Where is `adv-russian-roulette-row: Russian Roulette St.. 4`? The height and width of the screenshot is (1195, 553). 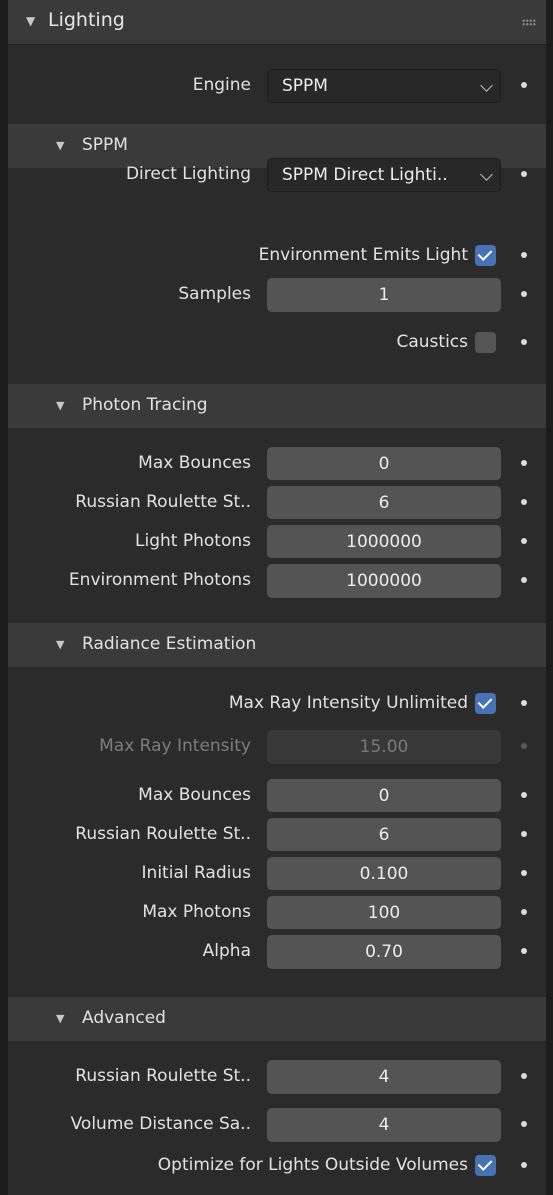 adv-russian-roulette-row: Russian Roulette St.. 4 is located at coordinates (277, 1076).